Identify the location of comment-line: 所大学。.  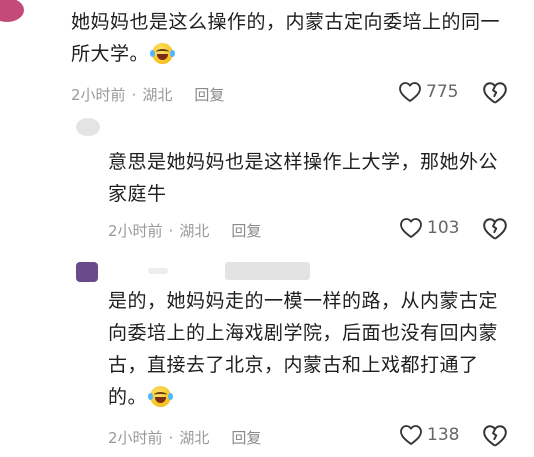
(285, 54).